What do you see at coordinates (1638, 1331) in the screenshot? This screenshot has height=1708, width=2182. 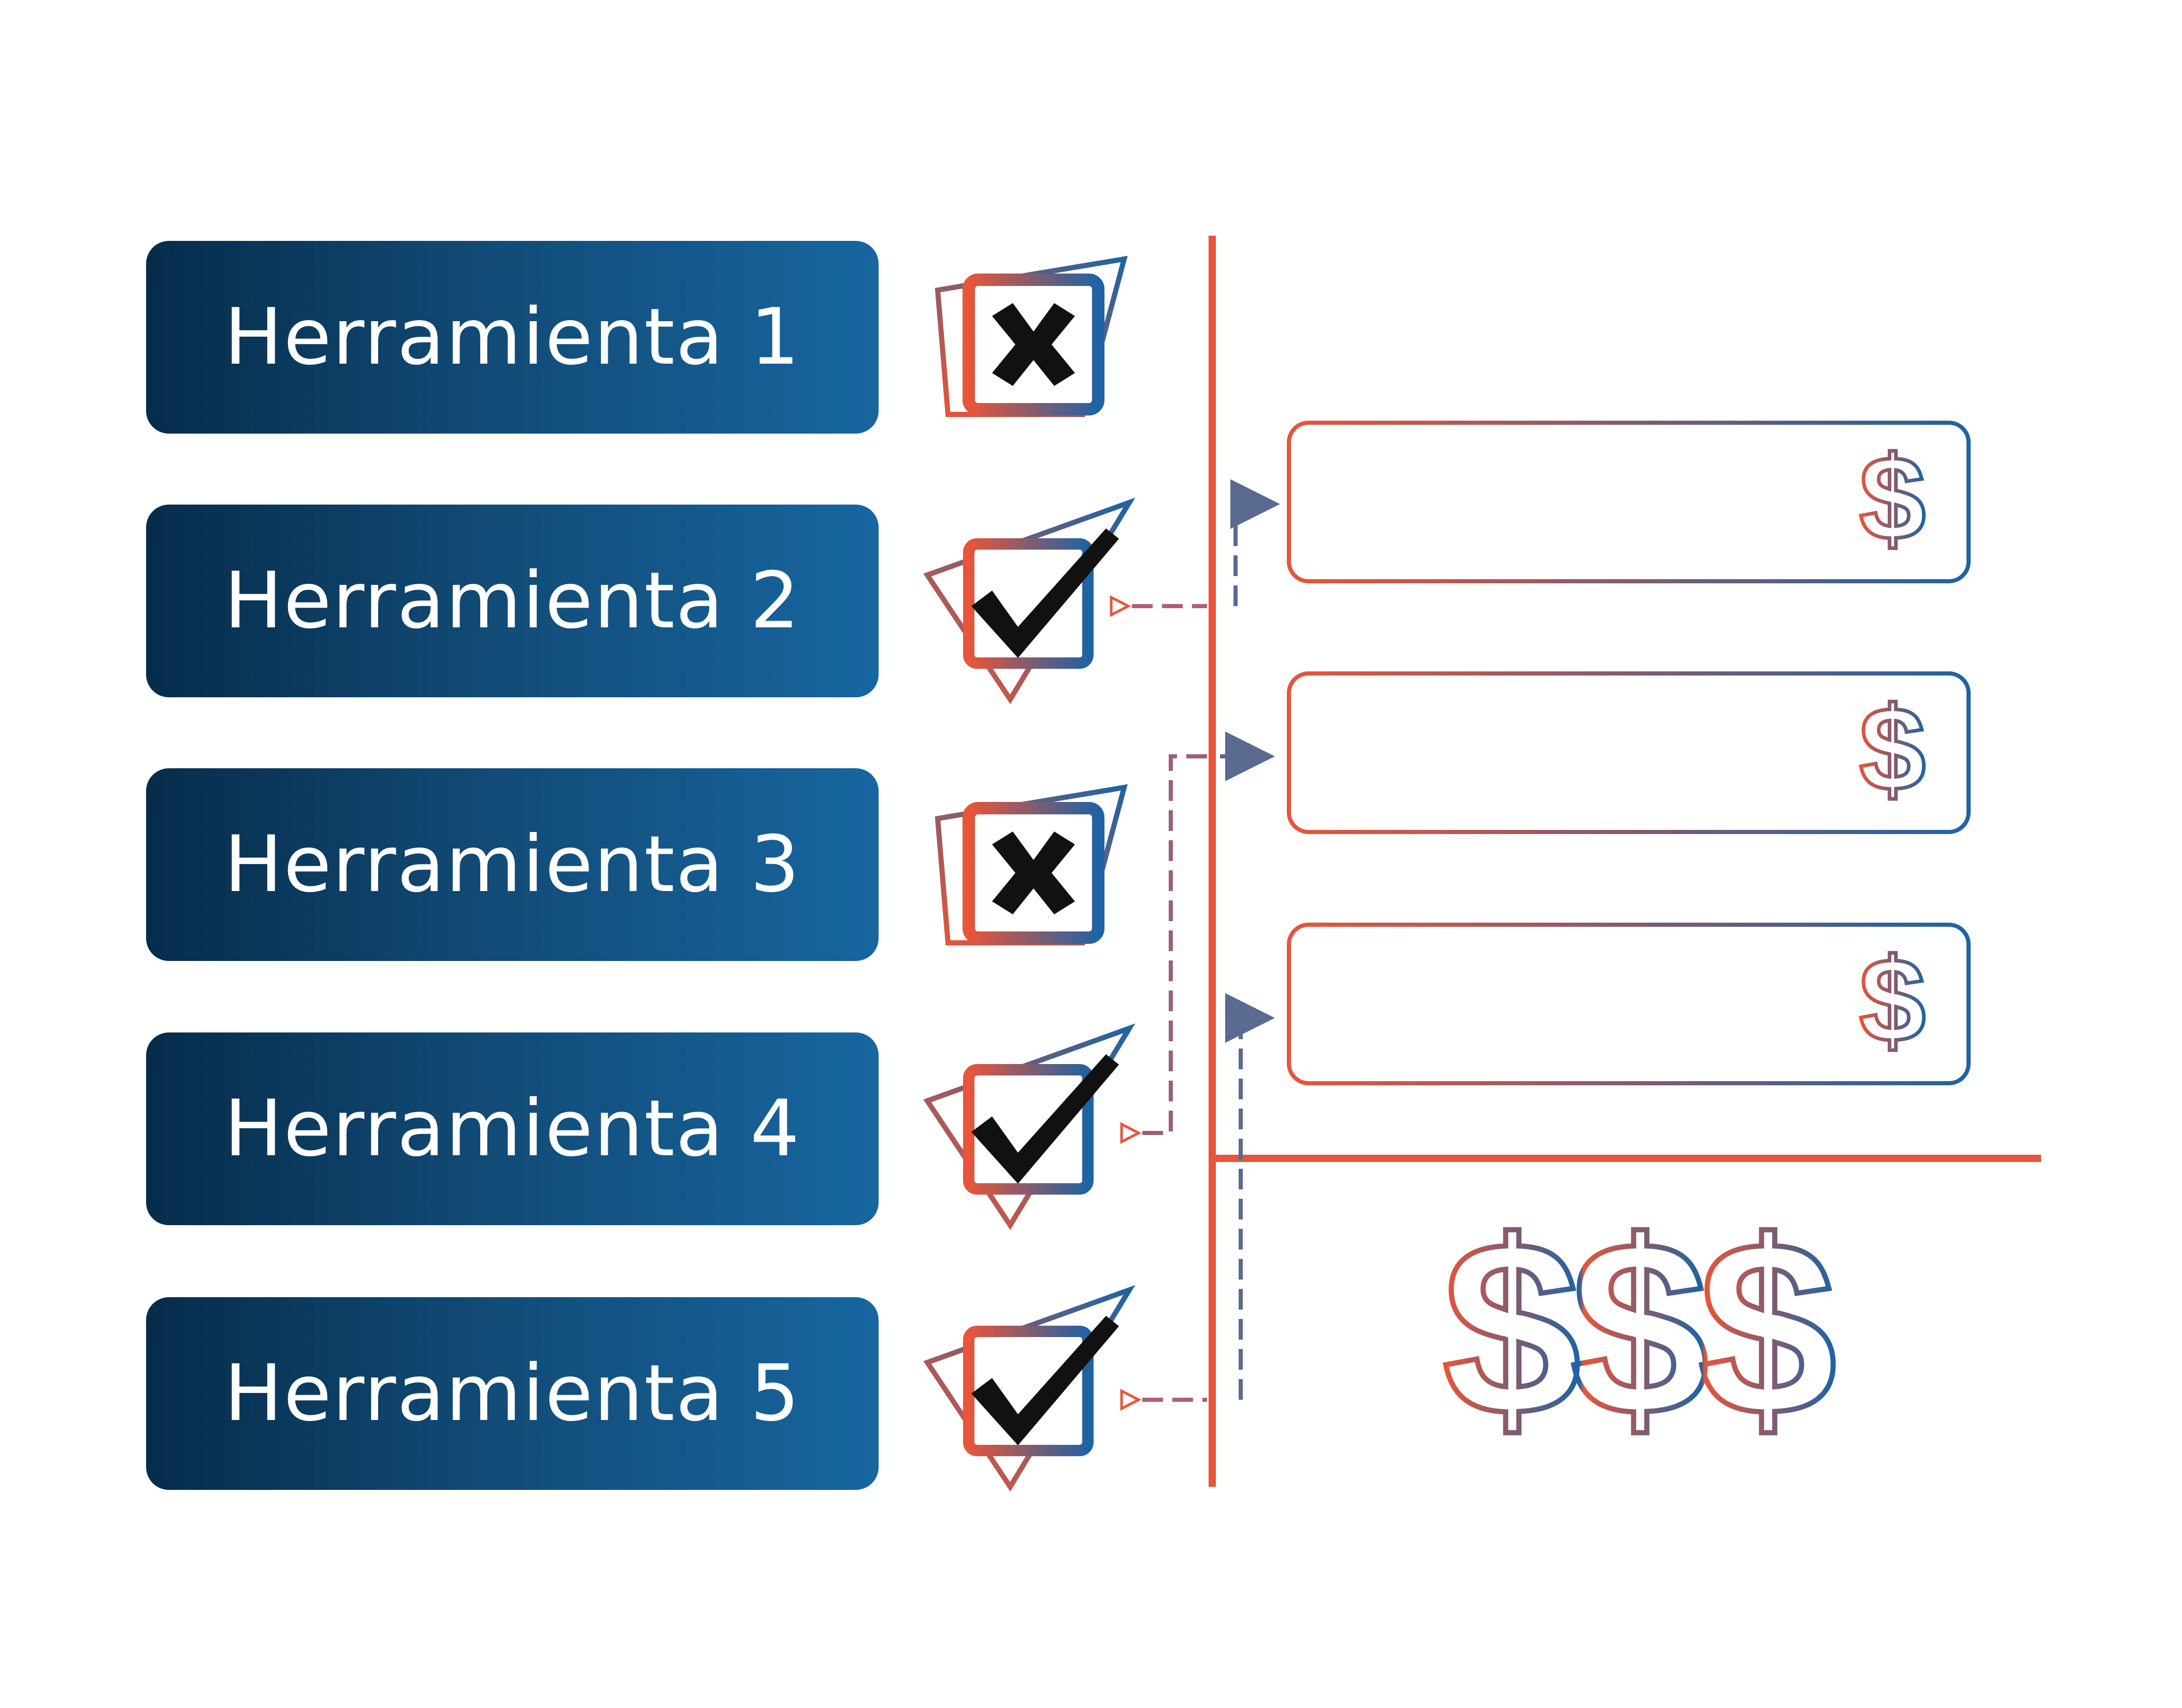 I see `dollar-signs-icon: $$$` at bounding box center [1638, 1331].